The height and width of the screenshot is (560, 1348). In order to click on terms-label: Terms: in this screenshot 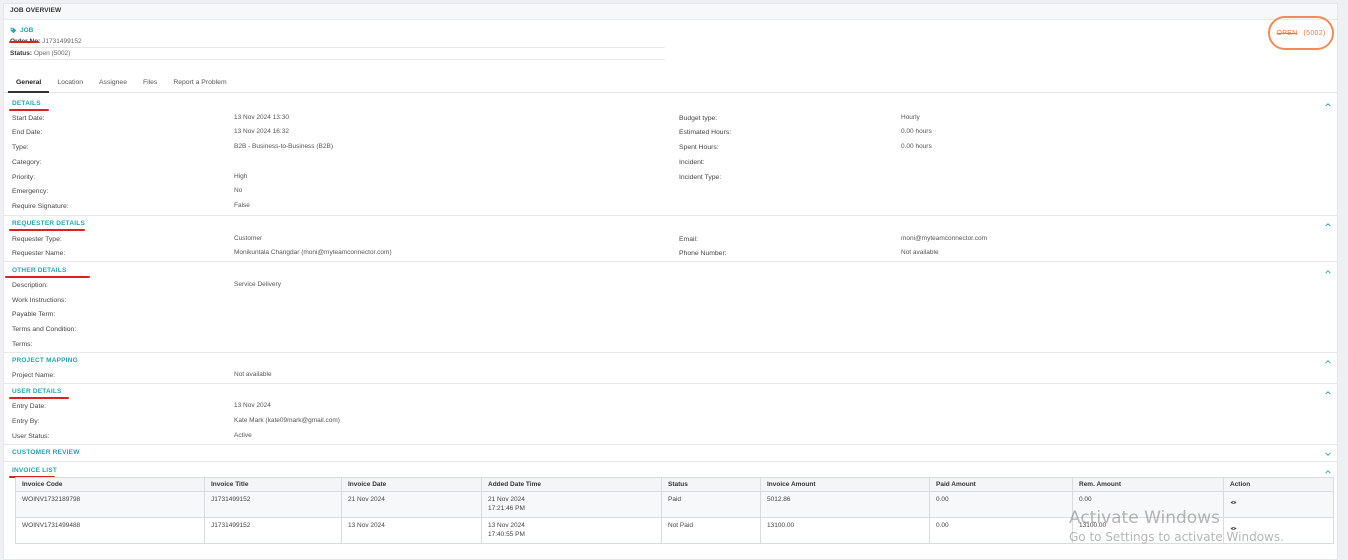, I will do `click(22, 344)`.